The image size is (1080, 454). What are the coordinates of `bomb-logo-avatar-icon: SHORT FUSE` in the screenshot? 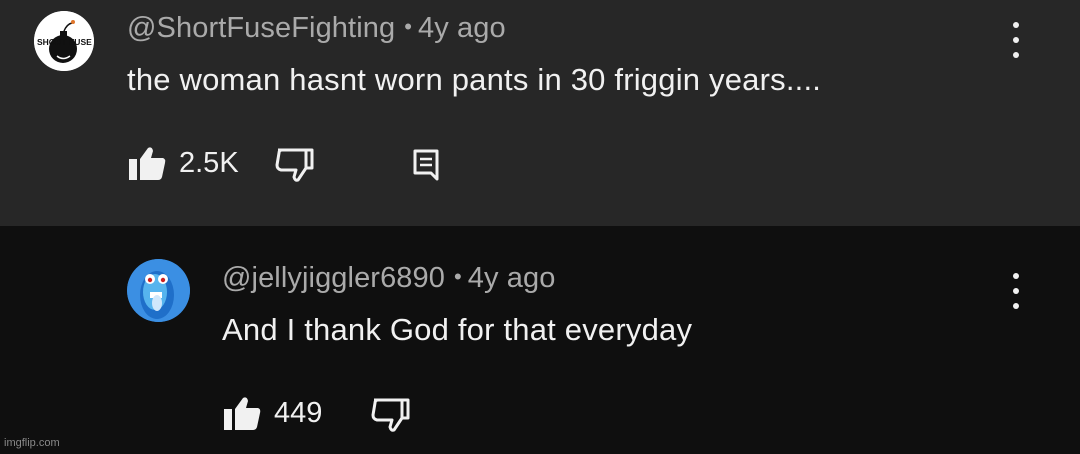 It's located at (64, 41).